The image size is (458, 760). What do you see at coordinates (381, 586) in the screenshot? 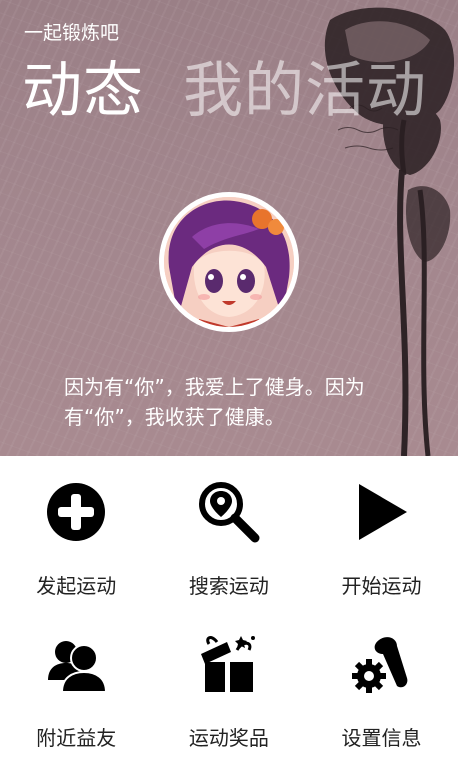
I see `menu-label: 开始运动` at bounding box center [381, 586].